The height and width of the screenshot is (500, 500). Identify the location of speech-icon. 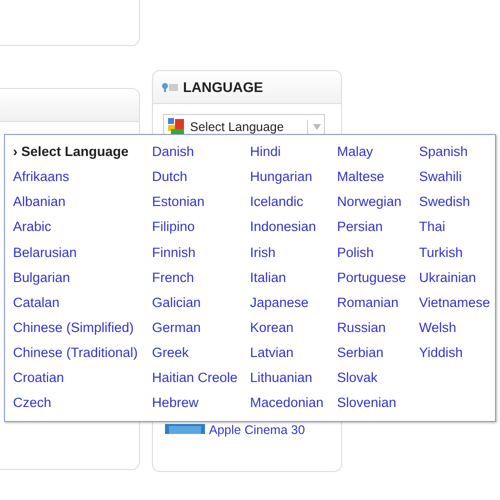
(170, 87).